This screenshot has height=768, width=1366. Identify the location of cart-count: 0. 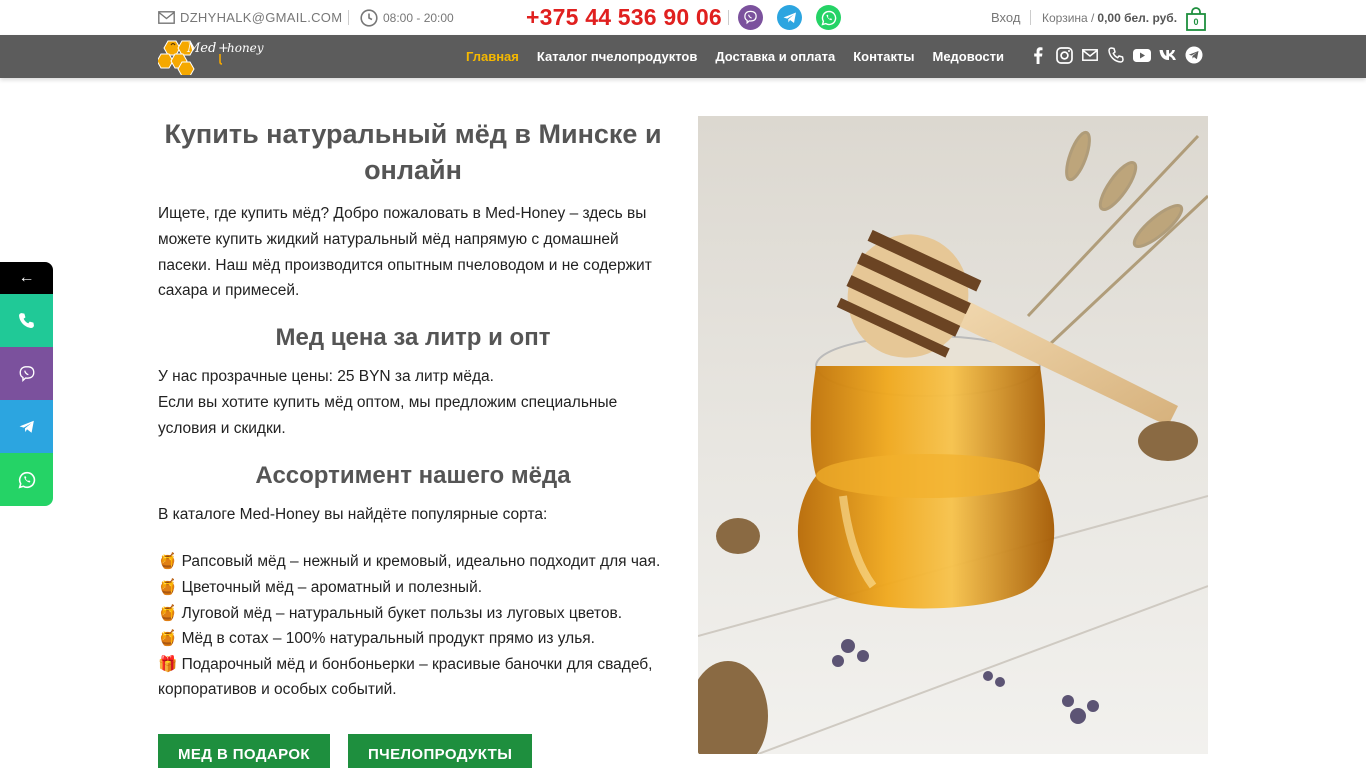
(1196, 22).